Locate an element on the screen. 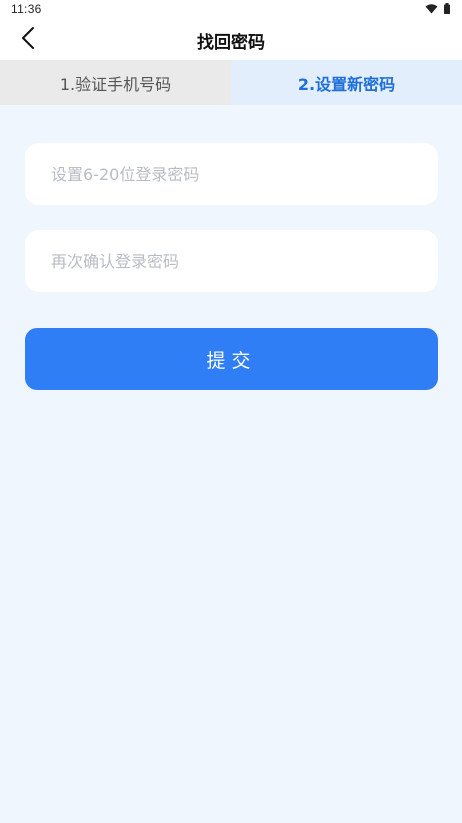 This screenshot has width=462, height=823. confirm-password-field is located at coordinates (231, 261).